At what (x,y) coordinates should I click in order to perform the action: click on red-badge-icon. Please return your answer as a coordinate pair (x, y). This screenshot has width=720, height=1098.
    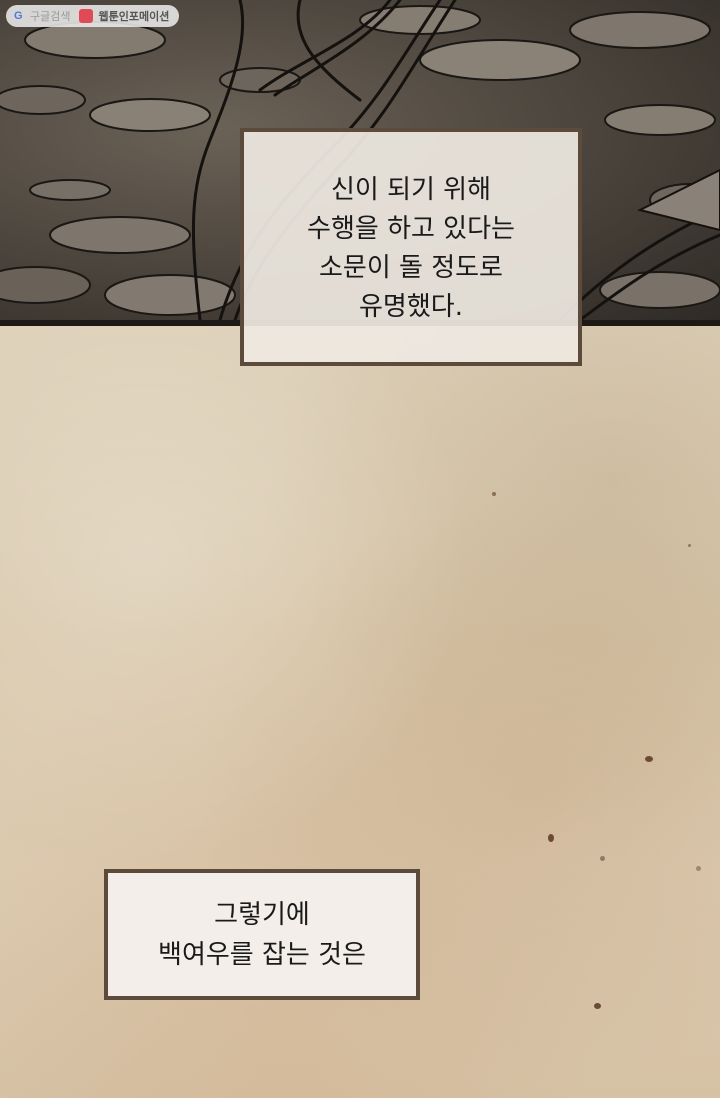
    Looking at the image, I should click on (86, 16).